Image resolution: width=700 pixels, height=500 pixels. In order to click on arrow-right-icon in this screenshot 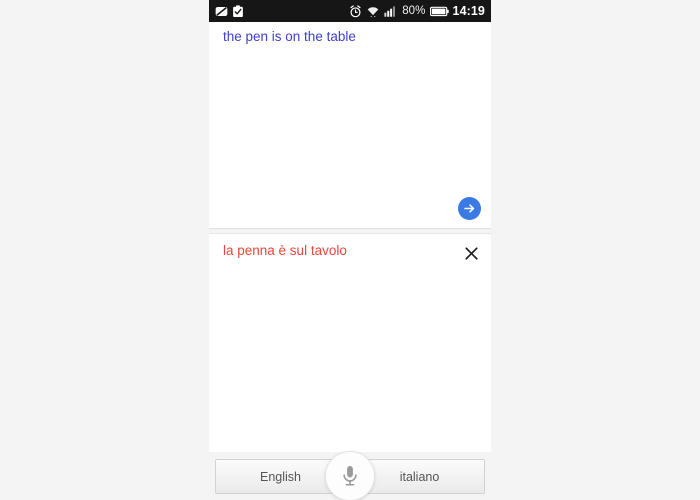, I will do `click(469, 208)`.